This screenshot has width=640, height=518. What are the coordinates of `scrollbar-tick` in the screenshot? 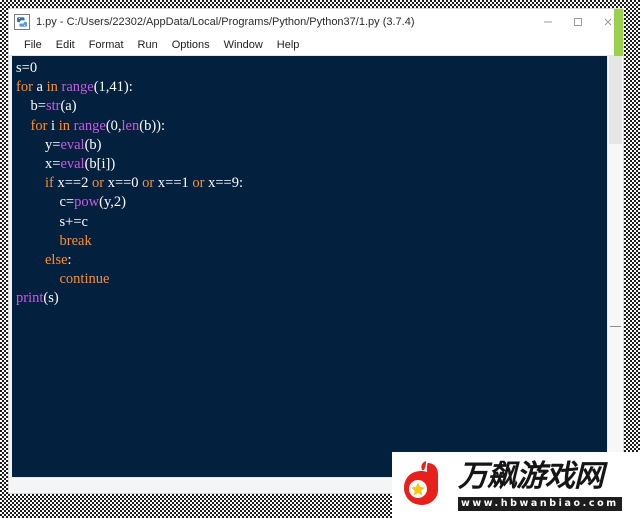 It's located at (615, 326).